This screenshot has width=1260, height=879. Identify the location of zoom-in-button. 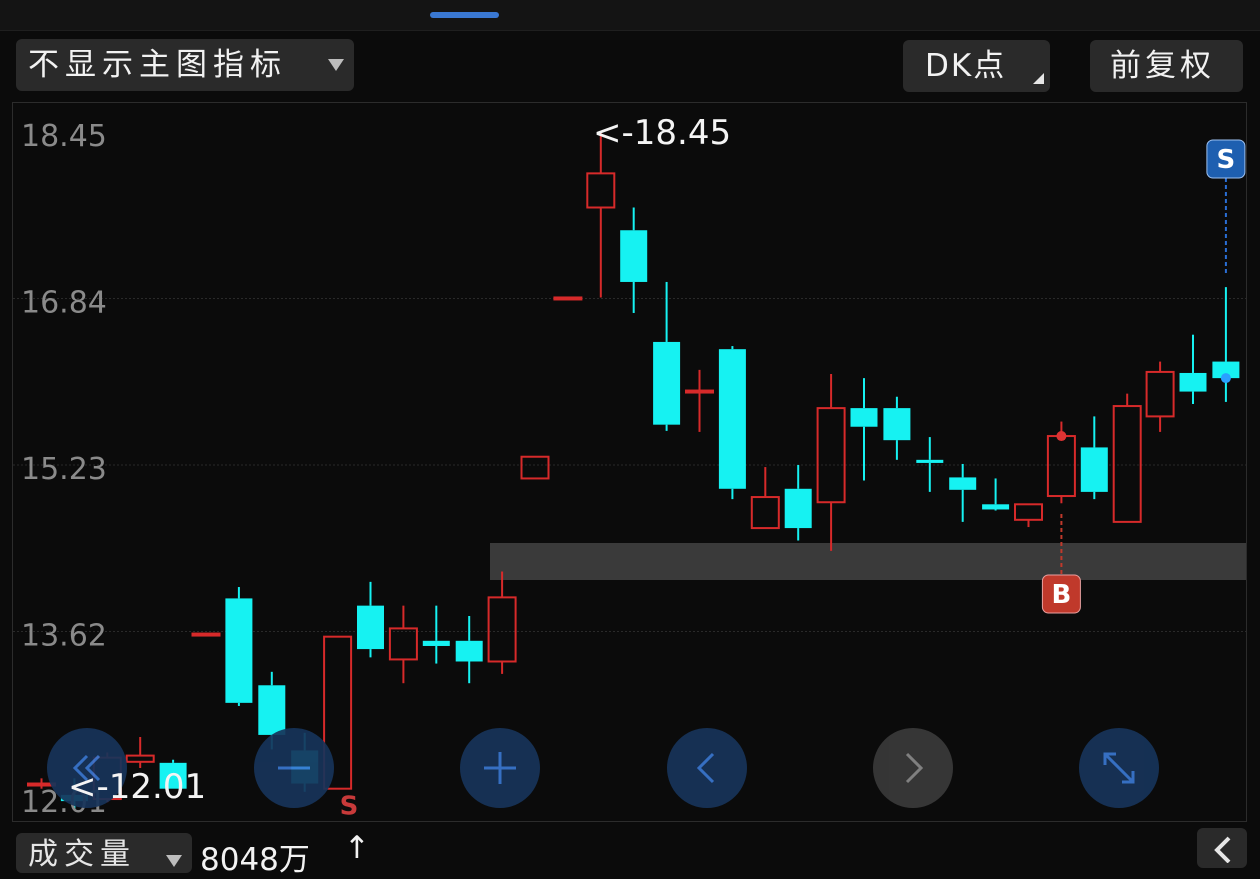
(500, 768).